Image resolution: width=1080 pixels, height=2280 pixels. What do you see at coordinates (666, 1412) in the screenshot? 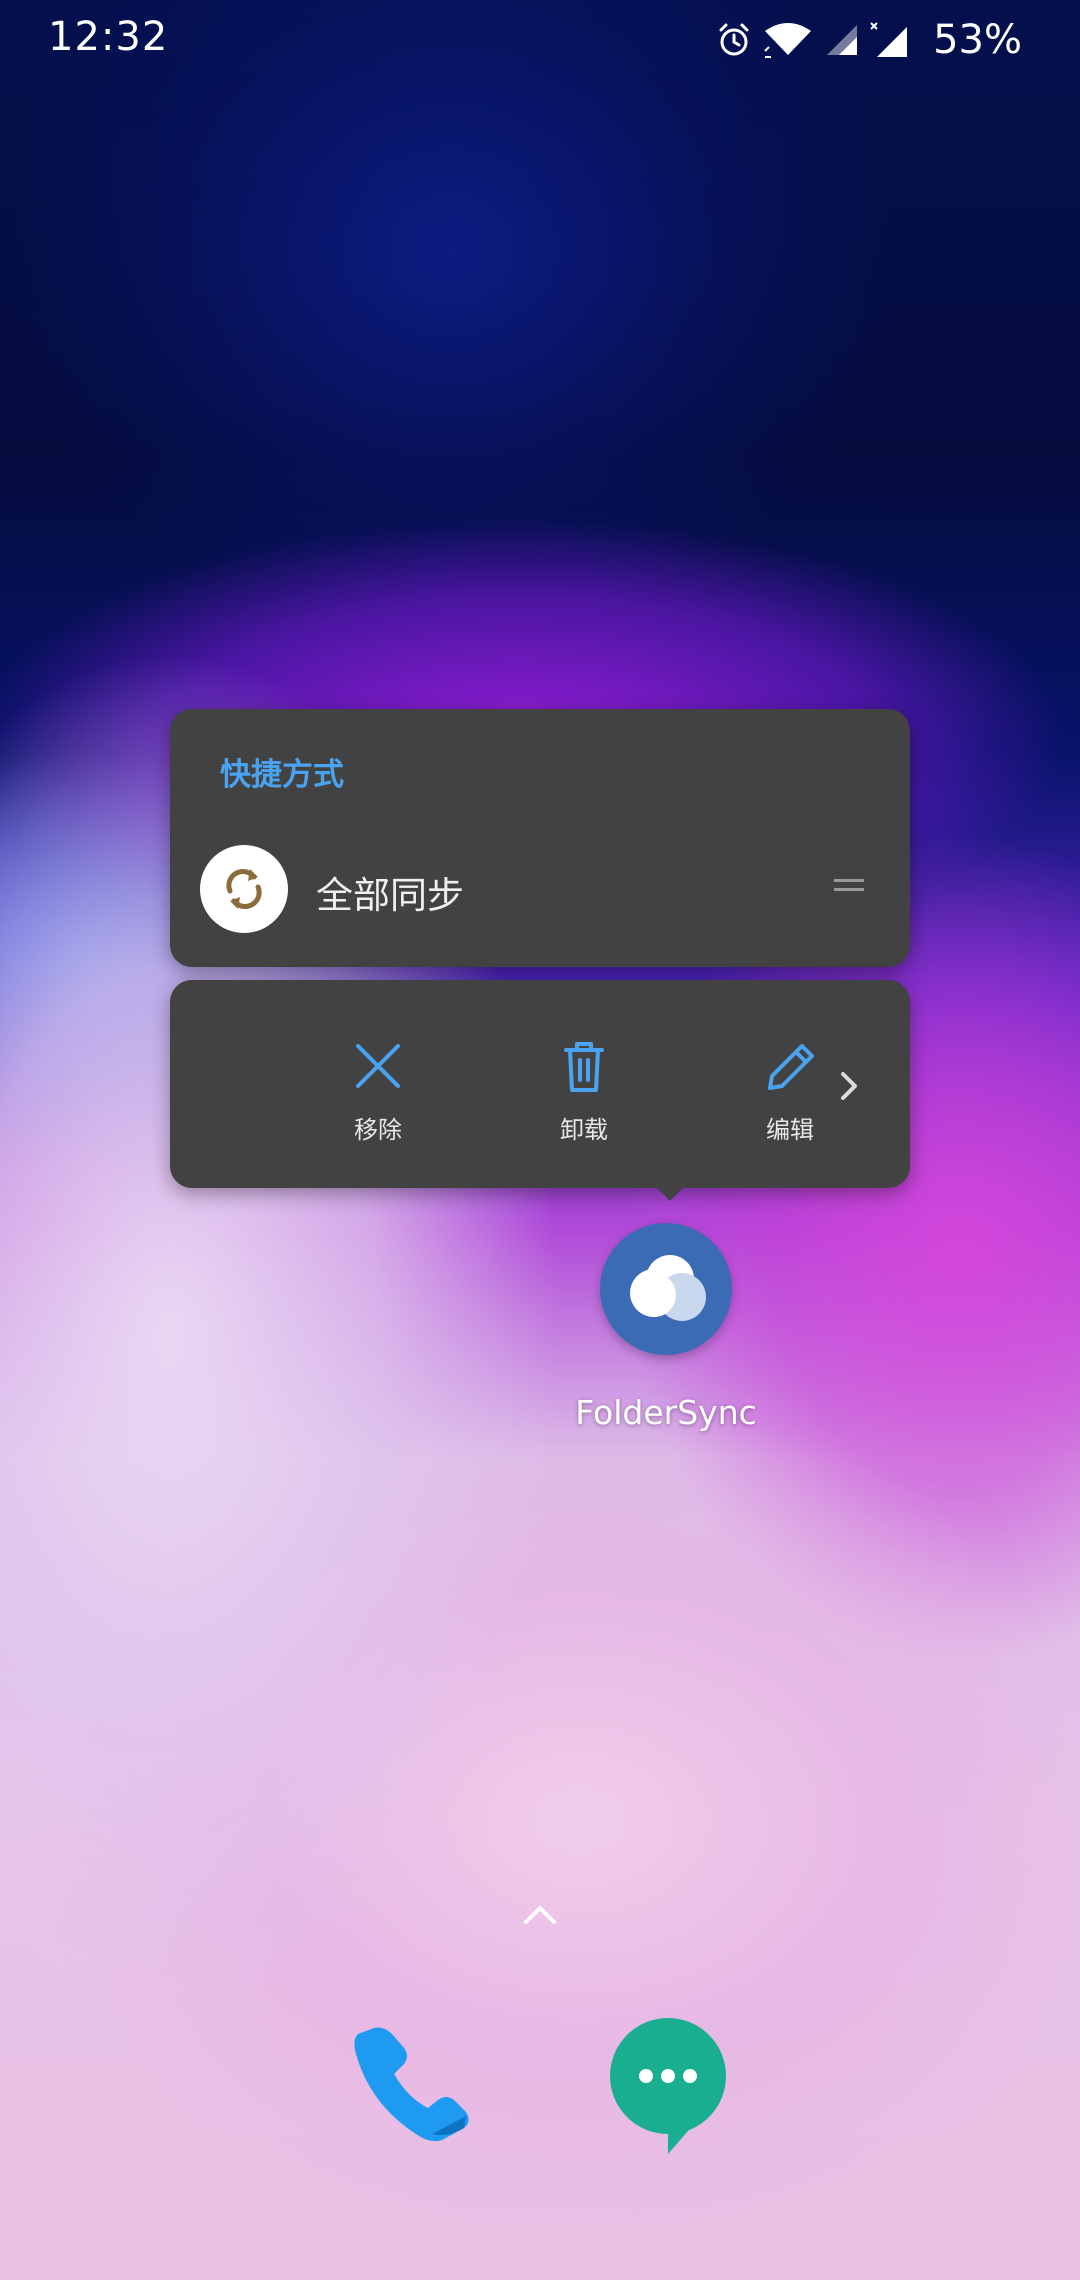
I see `app-name-label: FolderSync` at bounding box center [666, 1412].